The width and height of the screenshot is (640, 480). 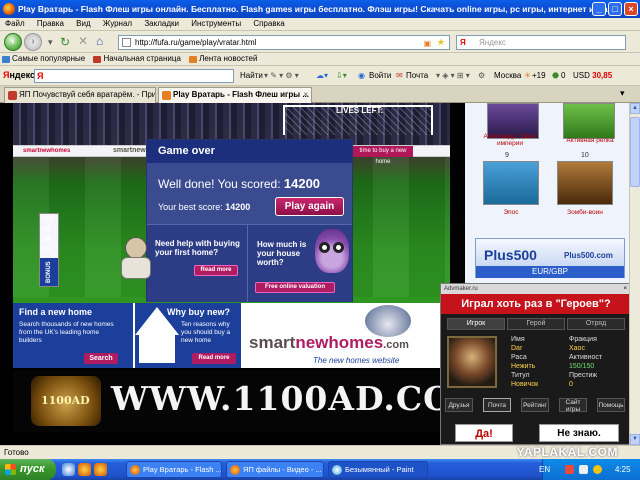 I want to click on menu-history: Журнал, so click(x=117, y=23).